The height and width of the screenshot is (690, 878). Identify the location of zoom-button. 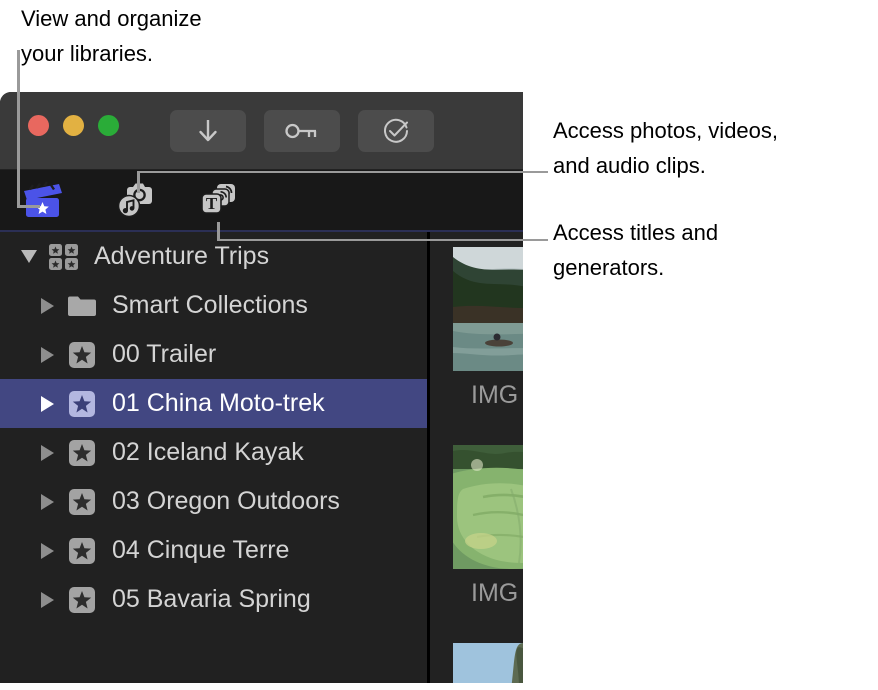
(108, 125).